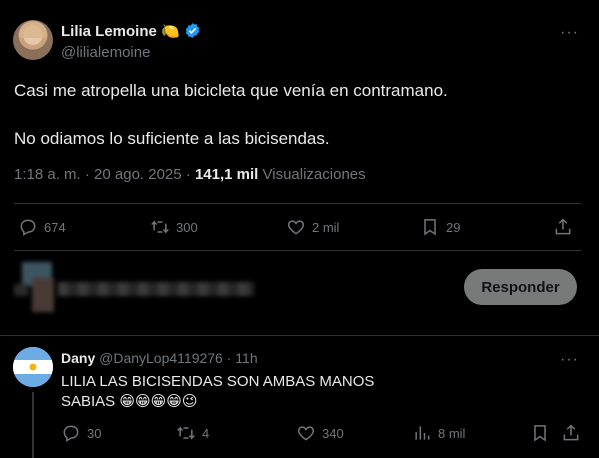 The height and width of the screenshot is (458, 599). Describe the element at coordinates (453, 227) in the screenshot. I see `bookmark-count: 29` at that location.